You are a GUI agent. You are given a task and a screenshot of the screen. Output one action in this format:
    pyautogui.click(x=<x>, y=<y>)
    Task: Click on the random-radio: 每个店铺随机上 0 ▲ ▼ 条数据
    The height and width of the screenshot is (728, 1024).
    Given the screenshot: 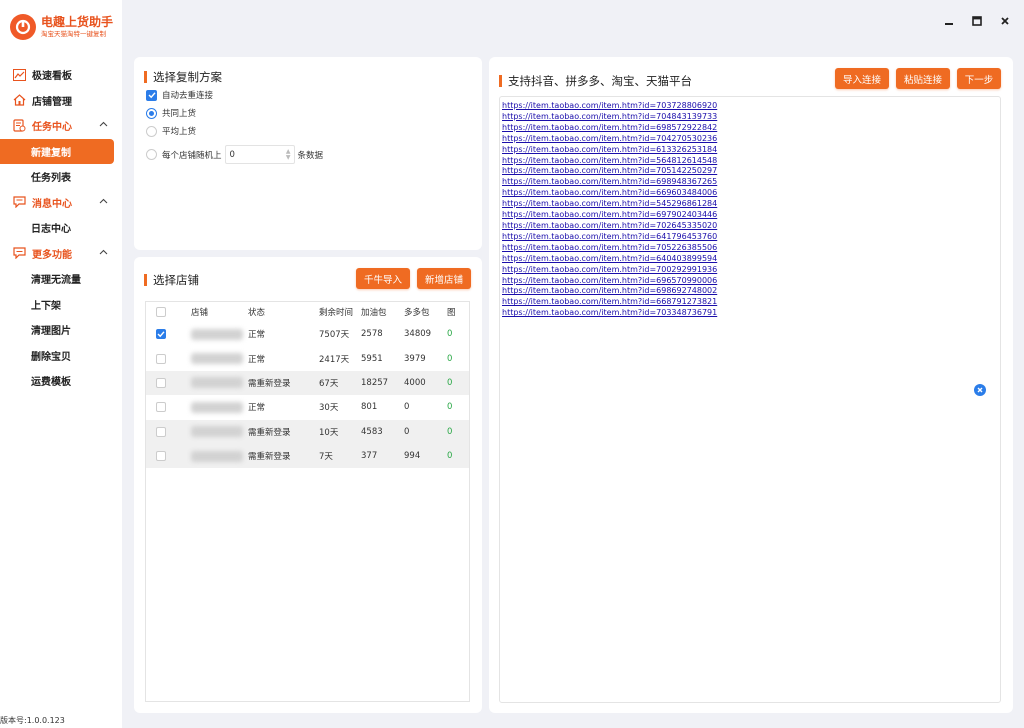 What is the action you would take?
    pyautogui.click(x=234, y=154)
    